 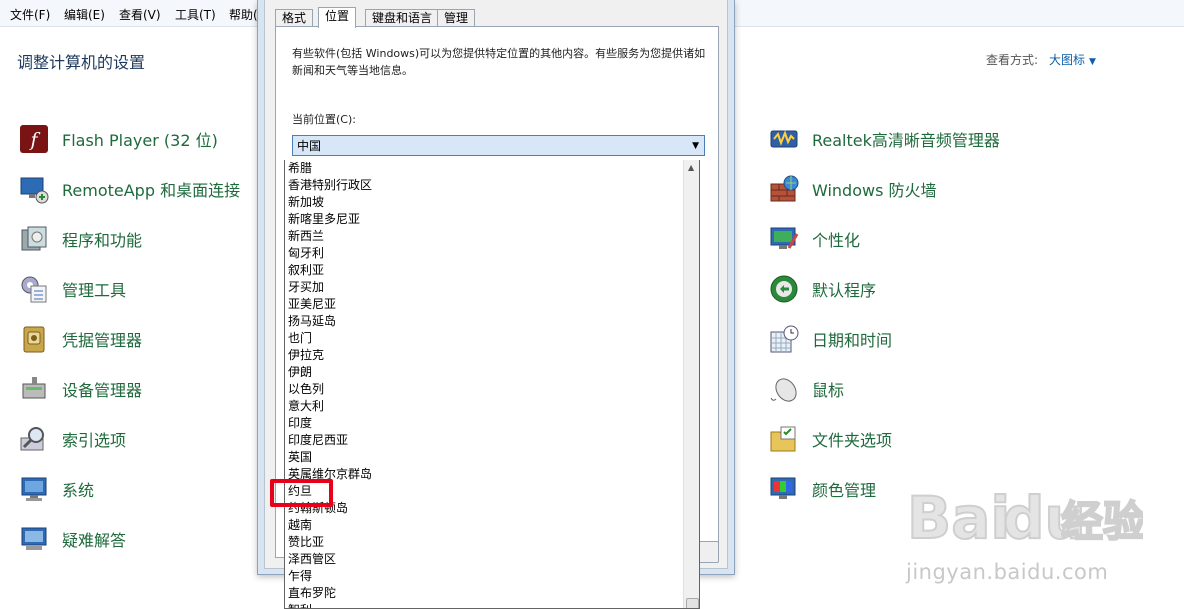 What do you see at coordinates (94, 540) in the screenshot?
I see `cp-item-label: 疑难解答` at bounding box center [94, 540].